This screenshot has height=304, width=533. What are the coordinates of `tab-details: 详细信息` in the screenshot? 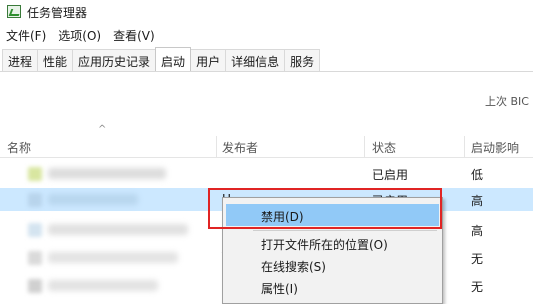 It's located at (255, 60).